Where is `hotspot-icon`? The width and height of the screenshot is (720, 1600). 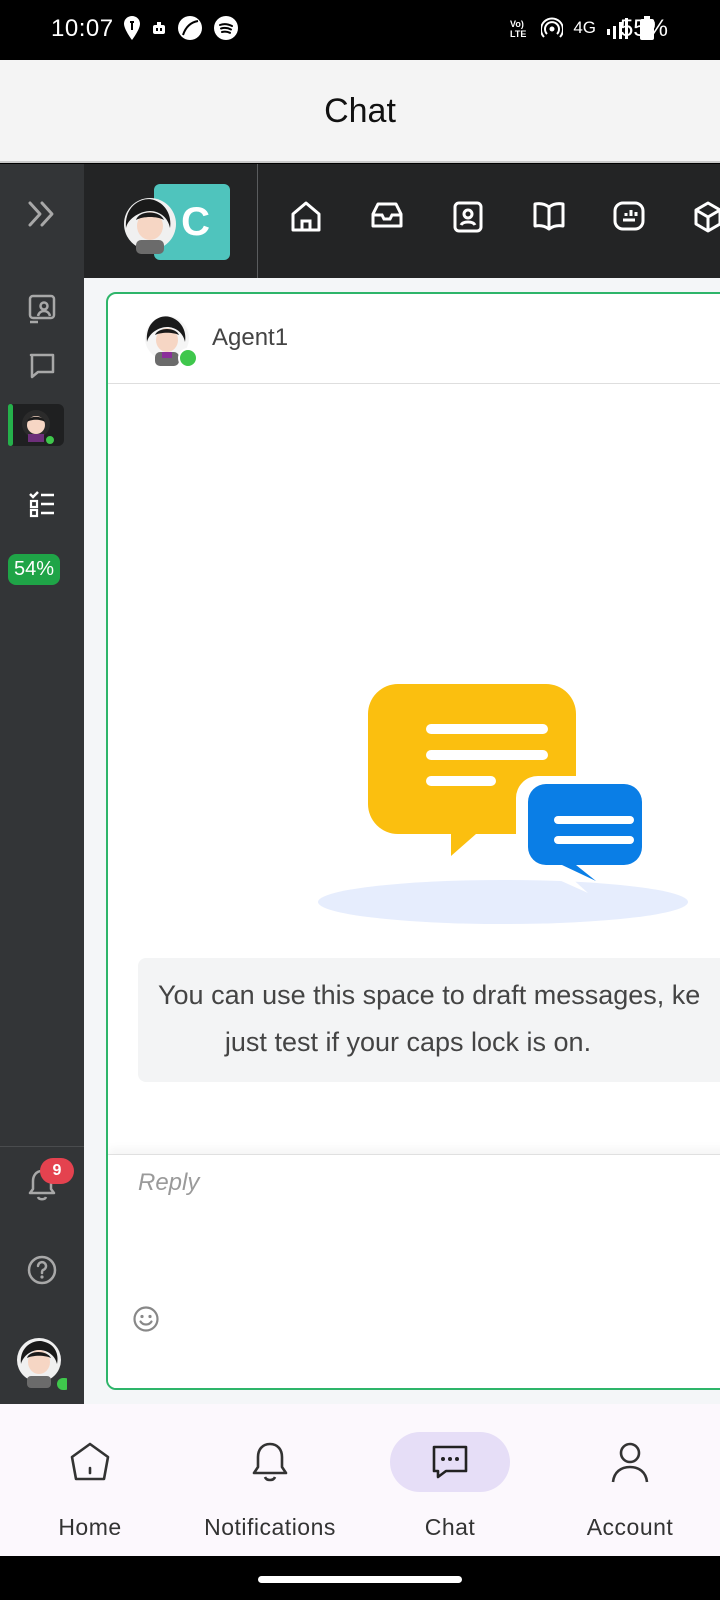 hotspot-icon is located at coordinates (552, 27).